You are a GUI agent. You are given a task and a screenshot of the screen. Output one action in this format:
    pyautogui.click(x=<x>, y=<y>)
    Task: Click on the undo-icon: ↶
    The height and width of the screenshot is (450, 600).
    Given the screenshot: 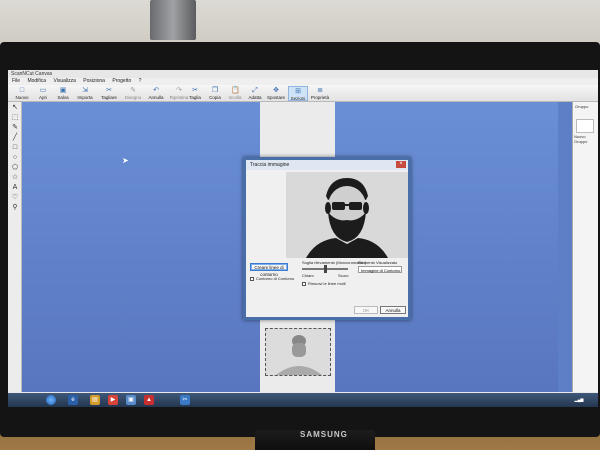 What is the action you would take?
    pyautogui.click(x=156, y=90)
    